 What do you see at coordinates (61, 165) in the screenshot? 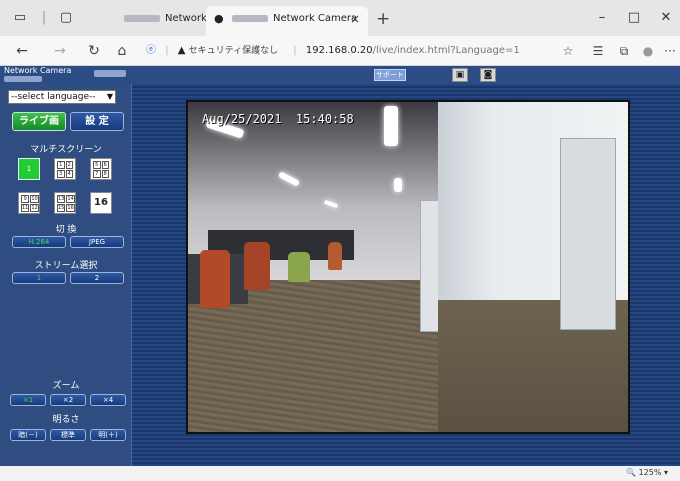
I see `cell: 1` at bounding box center [61, 165].